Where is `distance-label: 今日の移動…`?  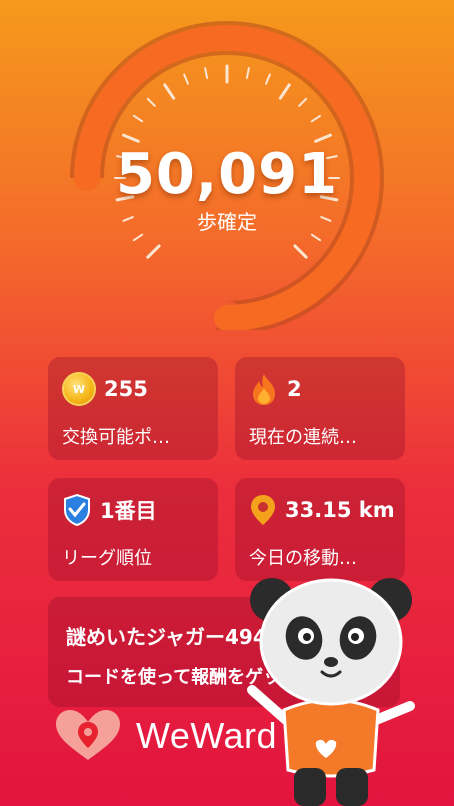 distance-label: 今日の移動… is located at coordinates (303, 558).